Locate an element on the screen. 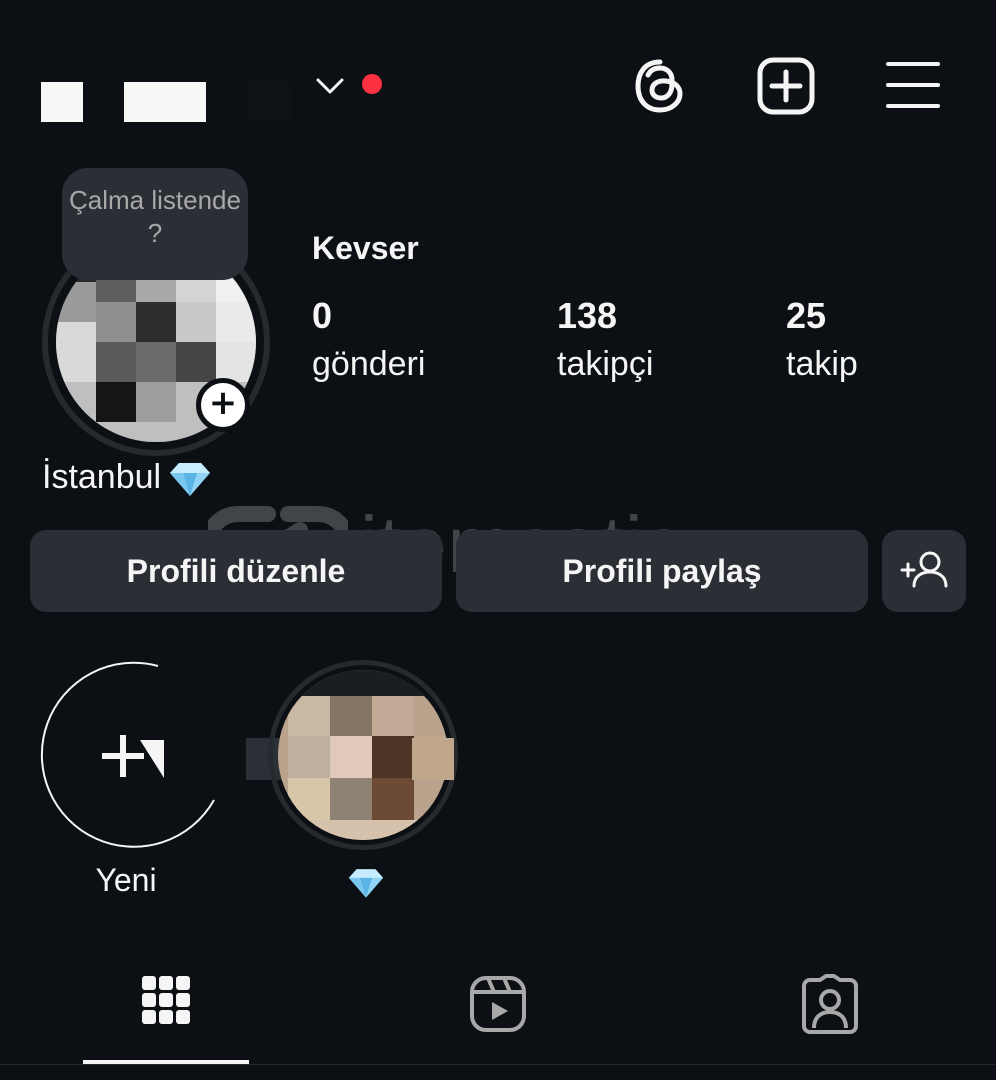  top-bar is located at coordinates (498, 80).